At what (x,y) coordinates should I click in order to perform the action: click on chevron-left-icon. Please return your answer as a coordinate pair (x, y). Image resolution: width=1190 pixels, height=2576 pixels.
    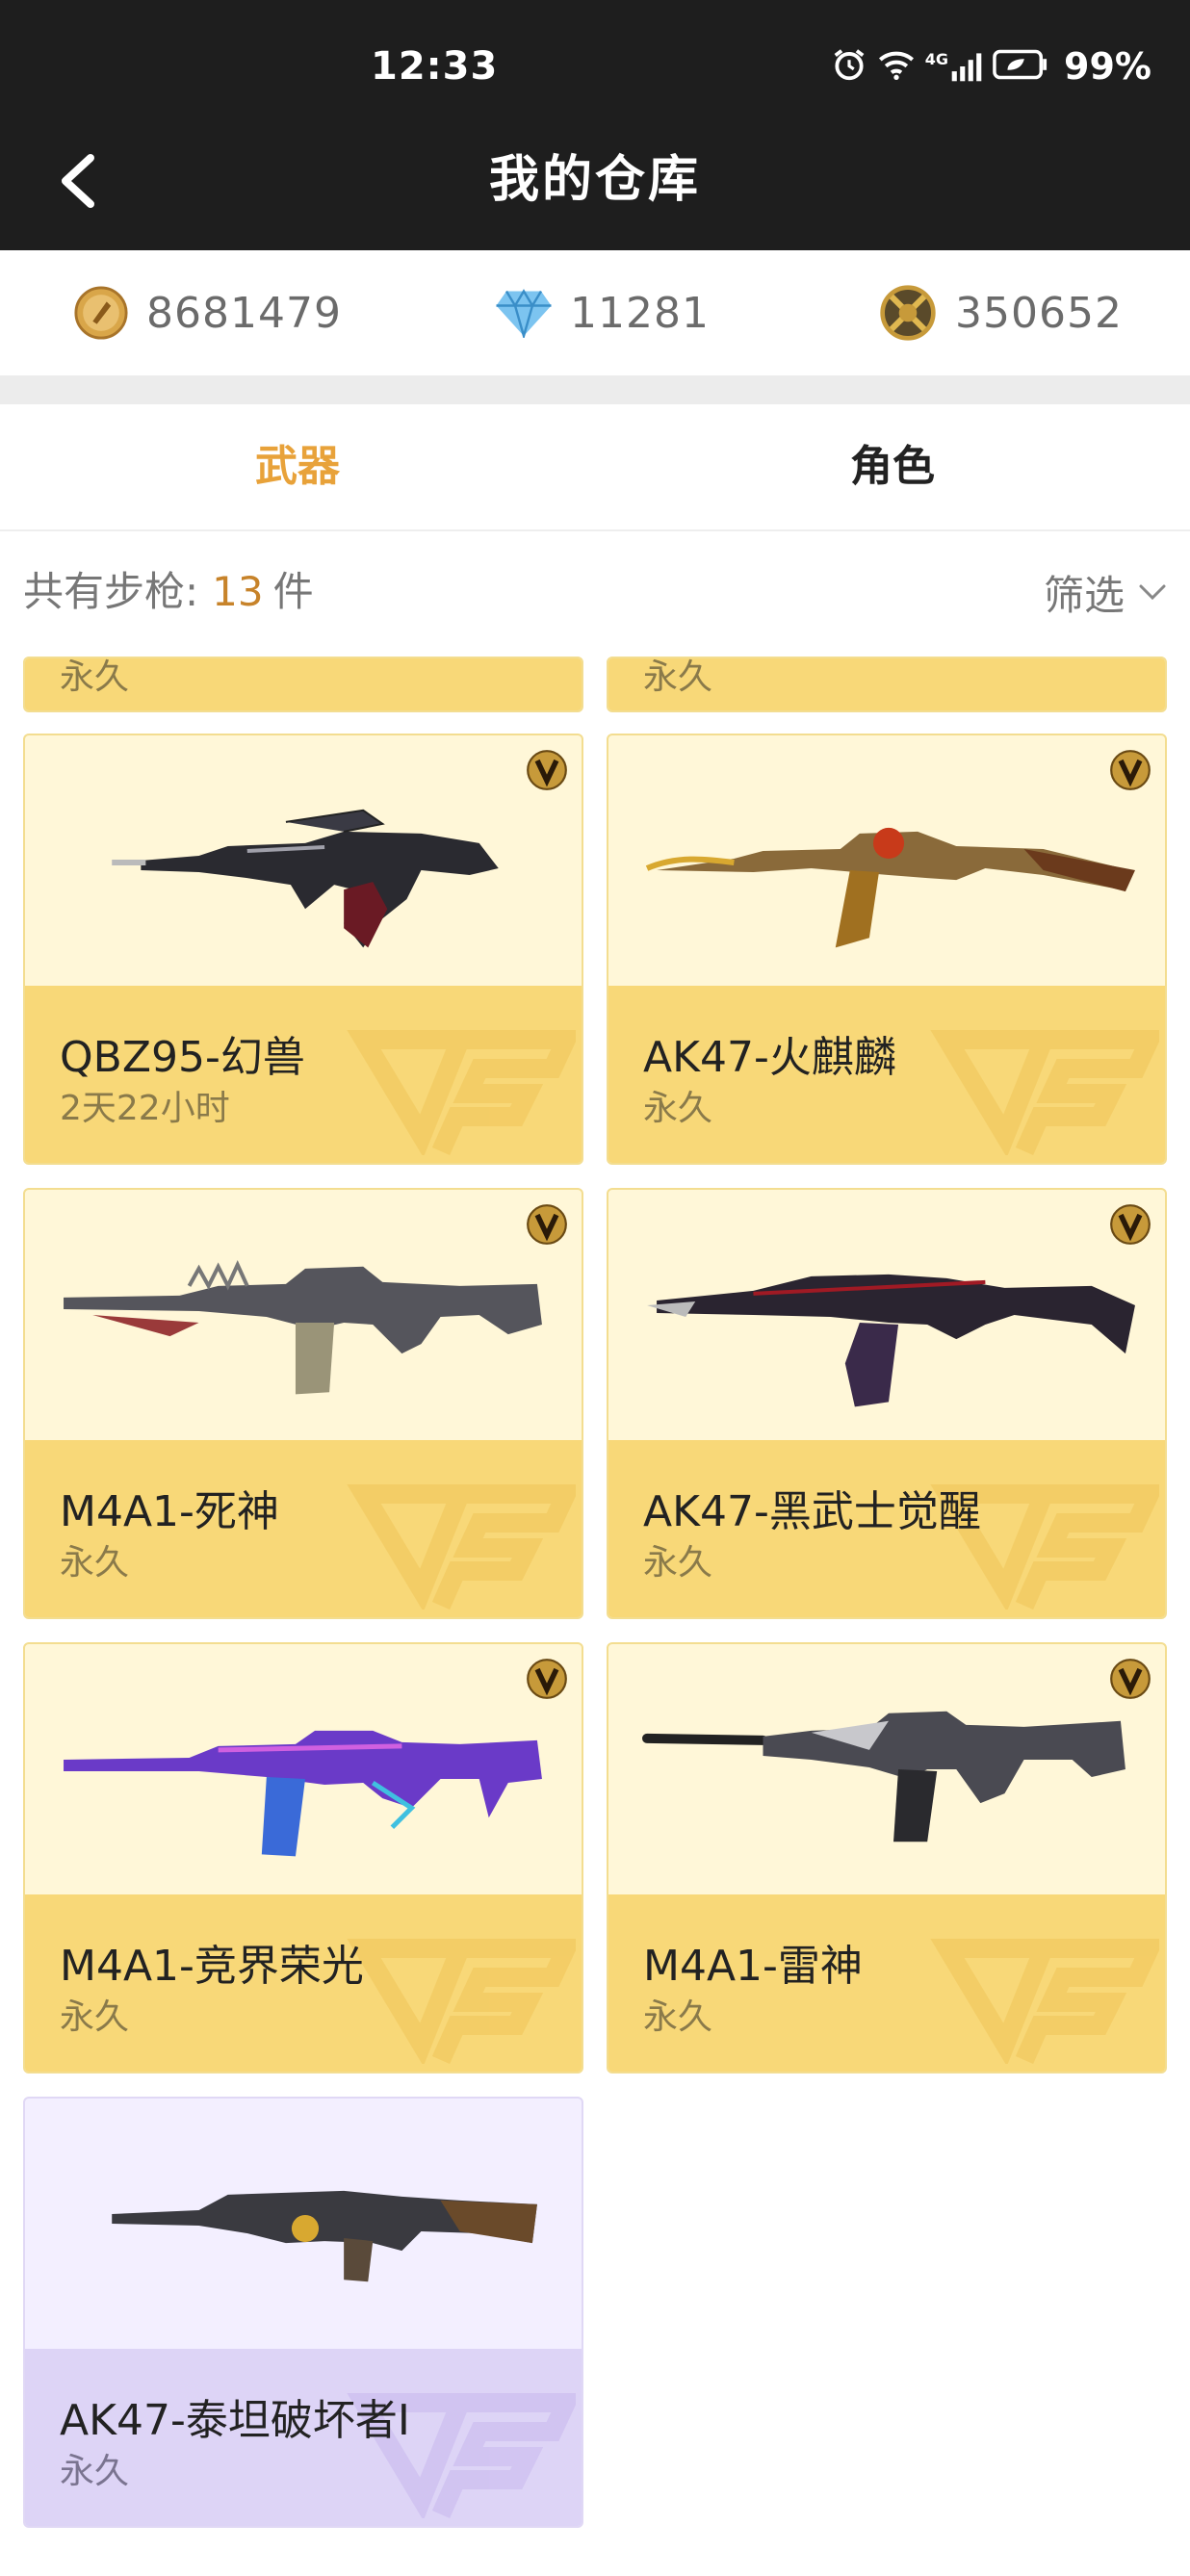
    Looking at the image, I should click on (78, 181).